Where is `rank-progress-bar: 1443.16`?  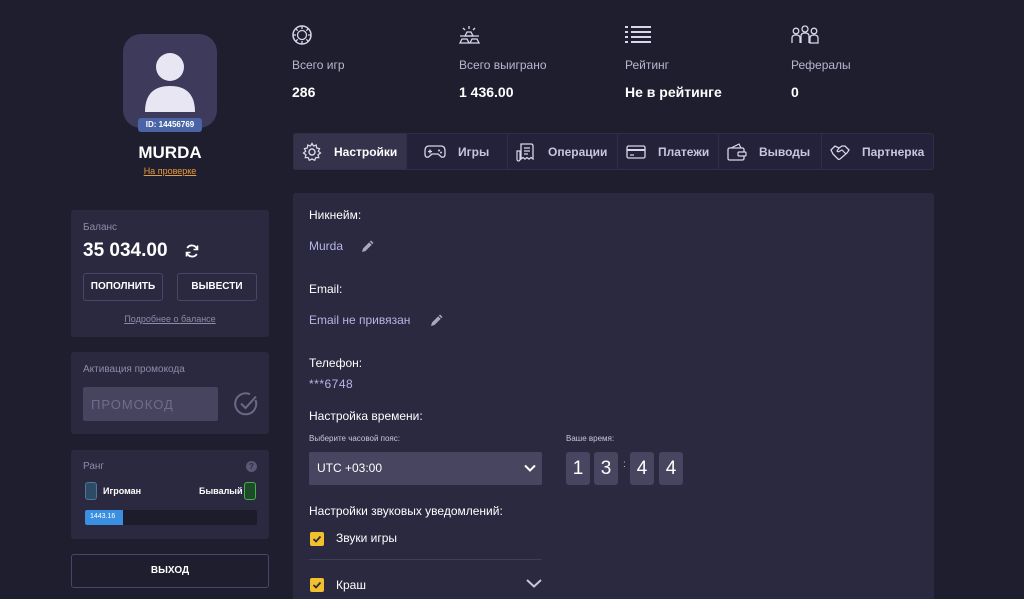 rank-progress-bar: 1443.16 is located at coordinates (171, 517).